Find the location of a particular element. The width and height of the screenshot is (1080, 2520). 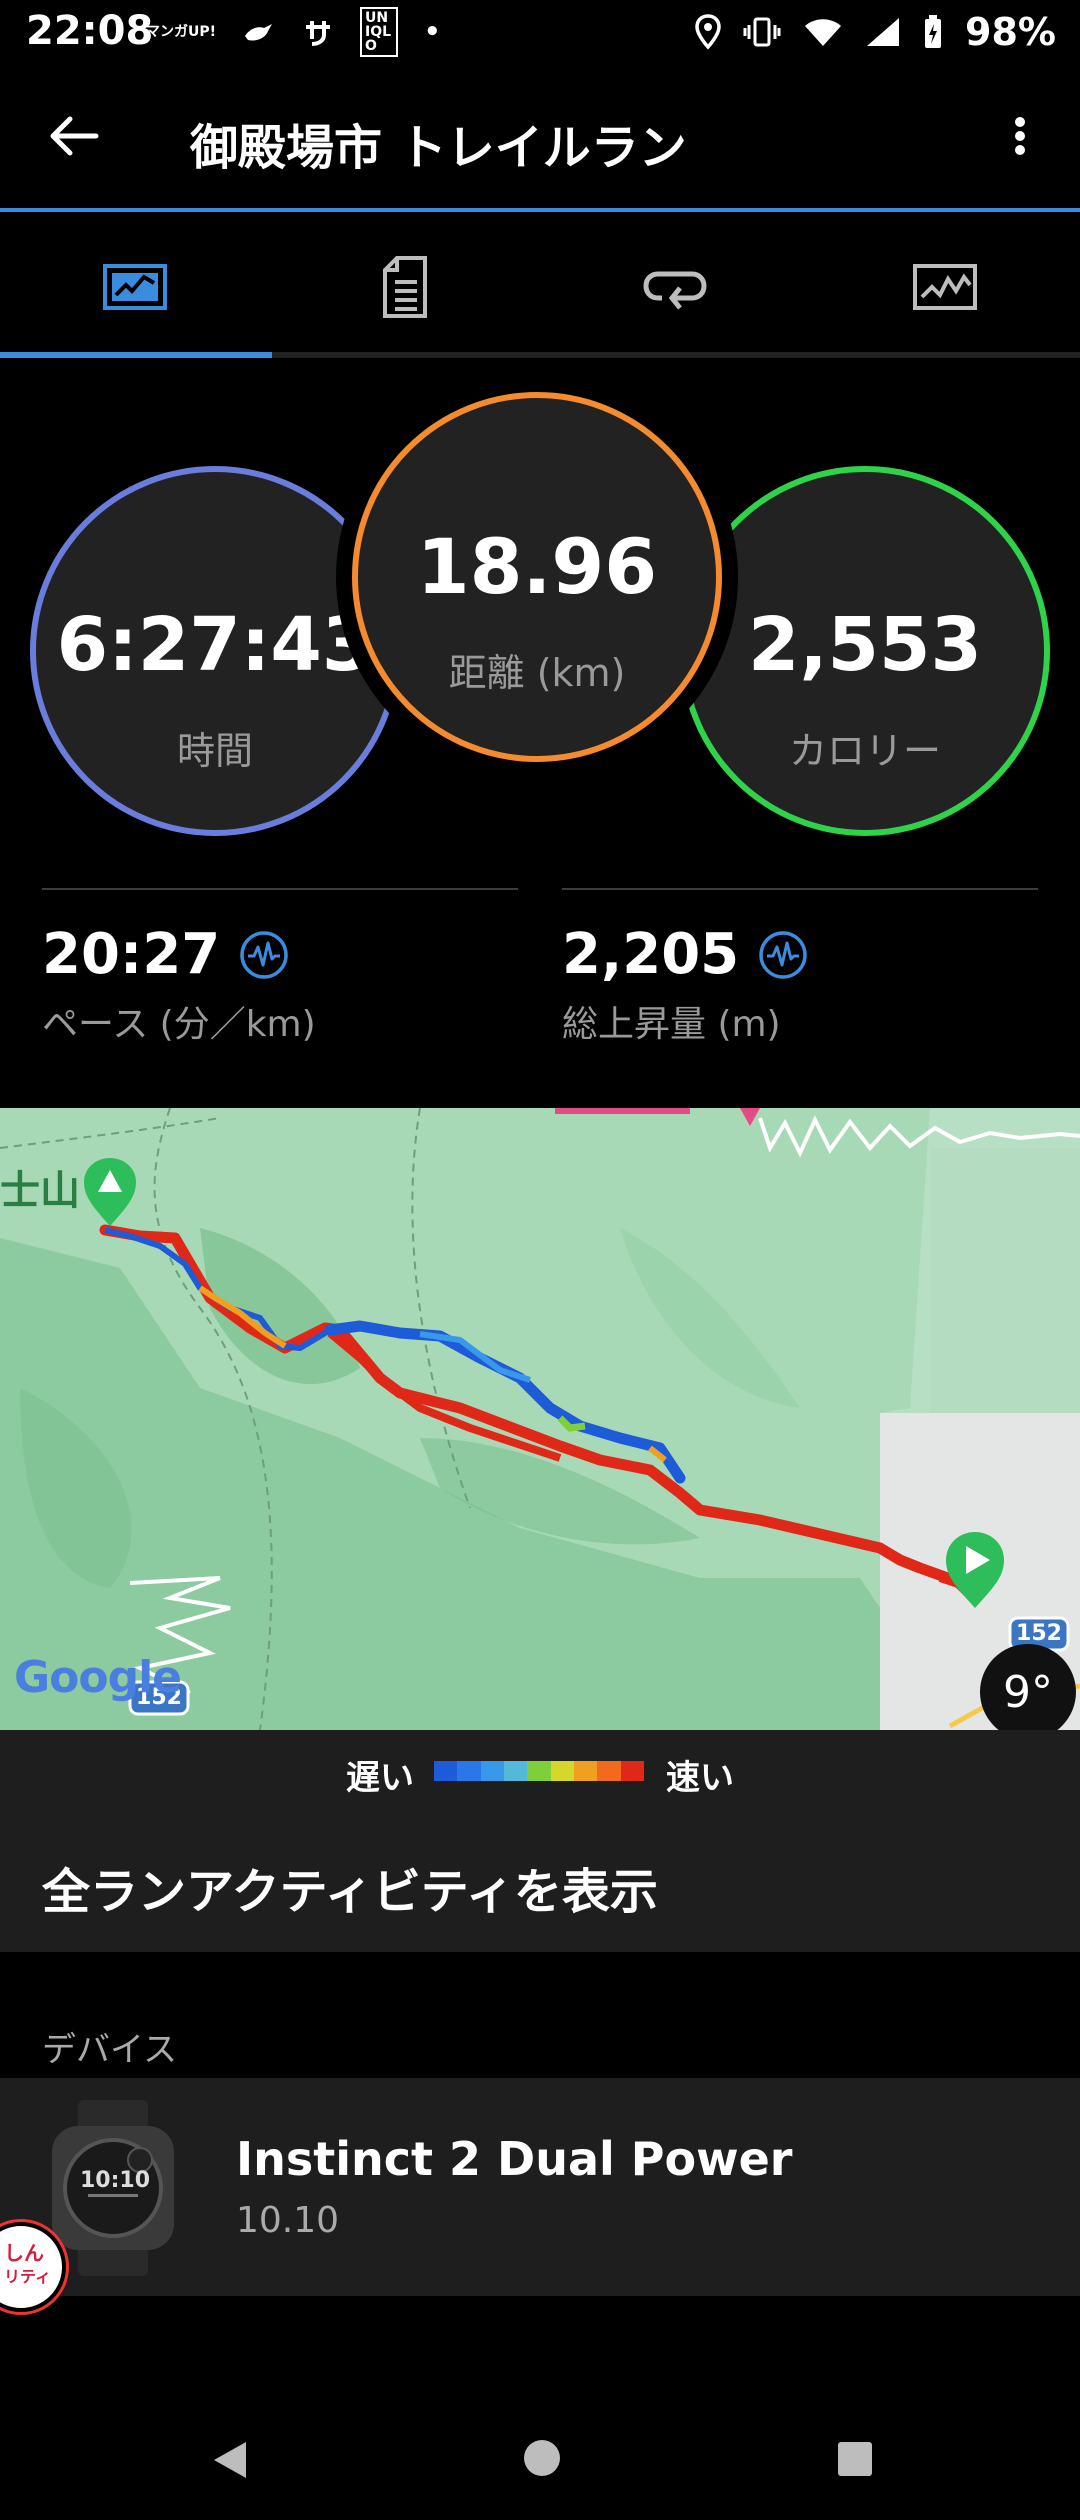

all-run-activities-label: 全ランアクティビティを表示 is located at coordinates (350, 1892).